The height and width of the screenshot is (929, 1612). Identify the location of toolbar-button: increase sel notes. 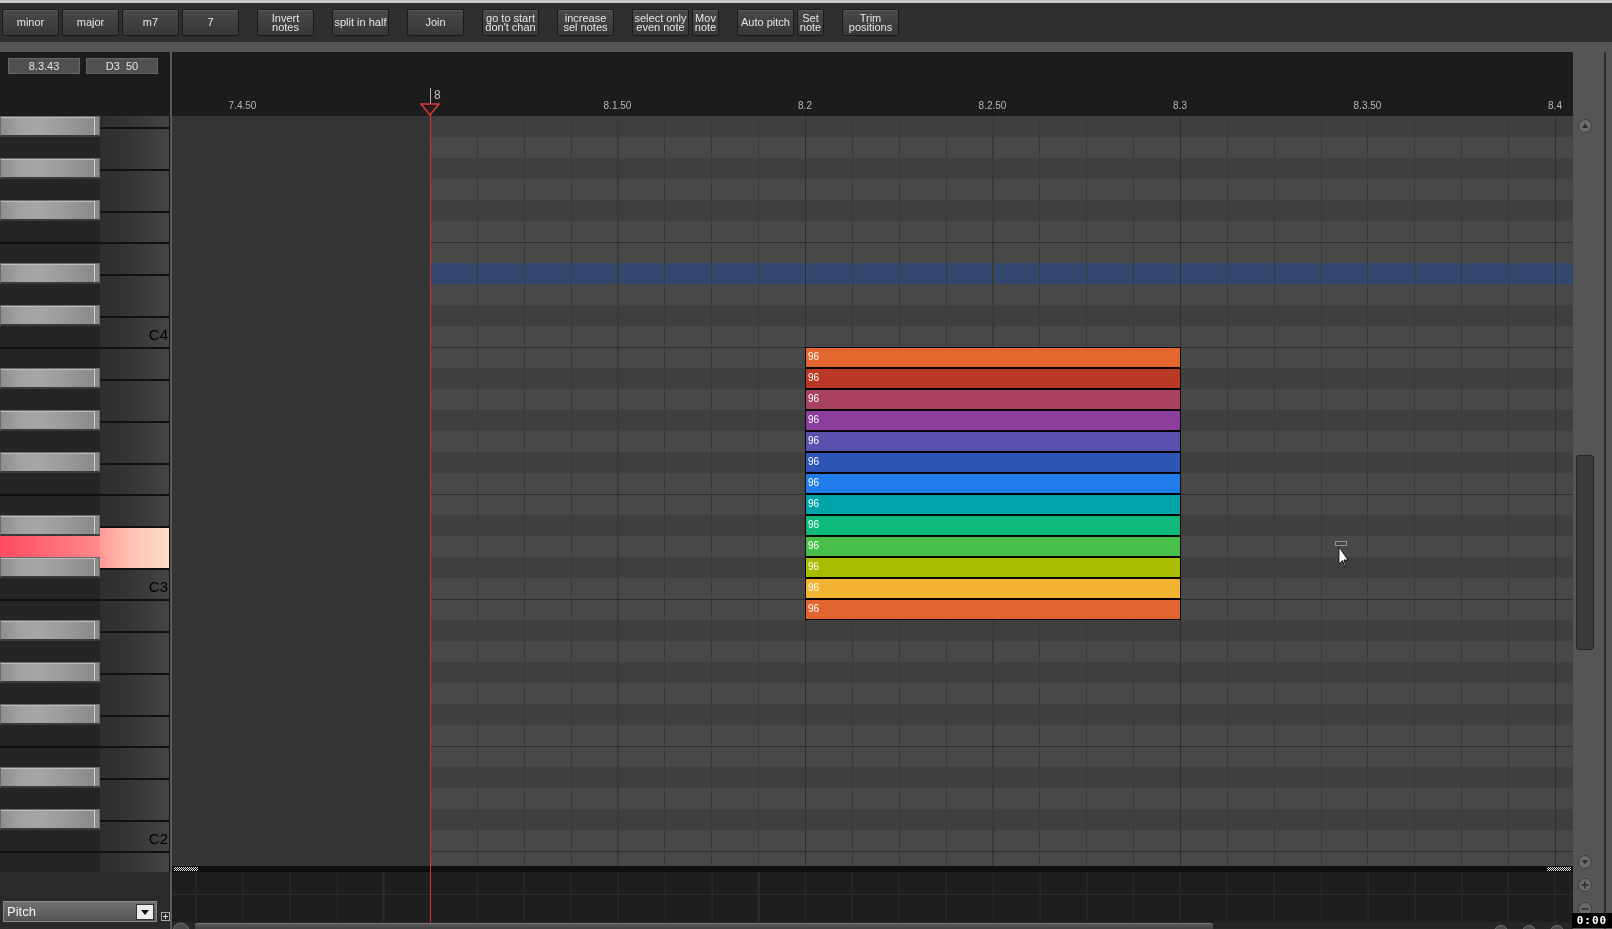
(585, 22).